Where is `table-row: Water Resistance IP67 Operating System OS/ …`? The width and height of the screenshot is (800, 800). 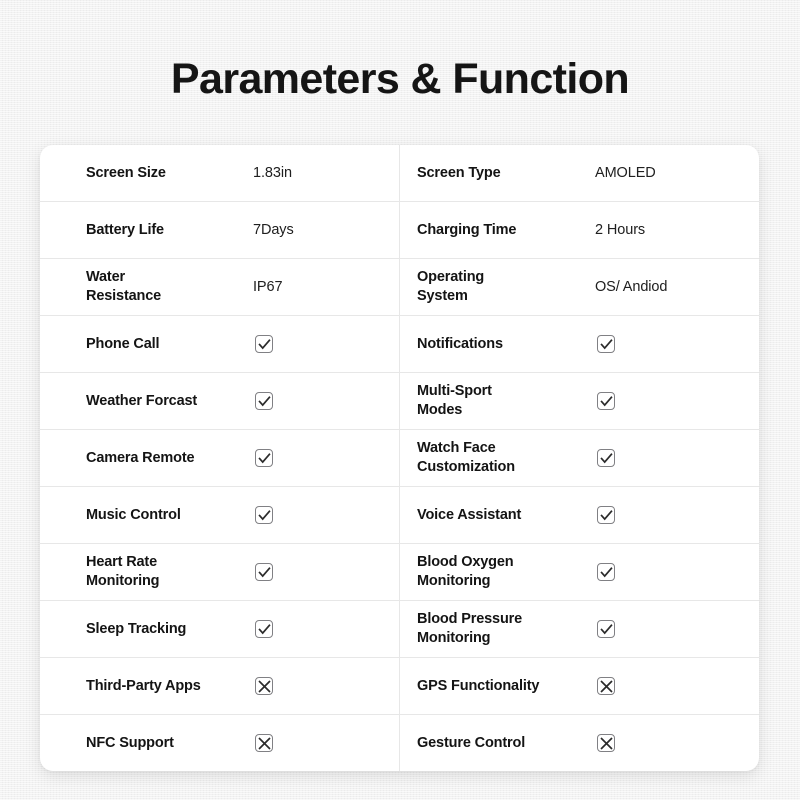
table-row: Water Resistance IP67 Operating System OS/ … is located at coordinates (399, 287).